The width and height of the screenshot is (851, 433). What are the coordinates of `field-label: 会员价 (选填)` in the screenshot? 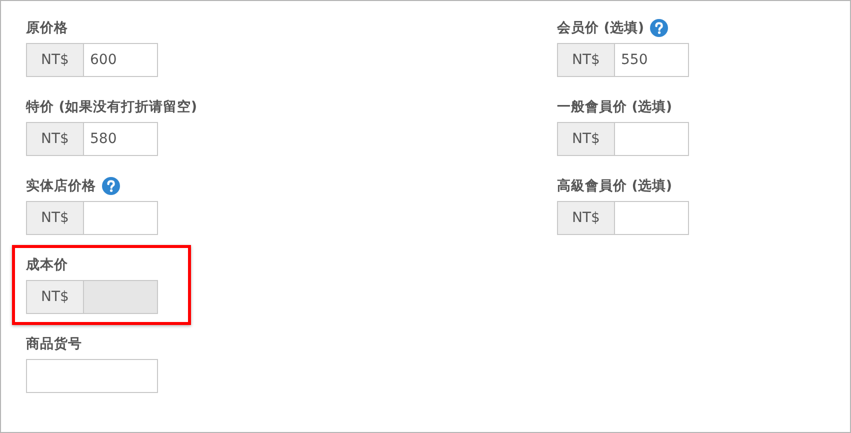 It's located at (600, 28).